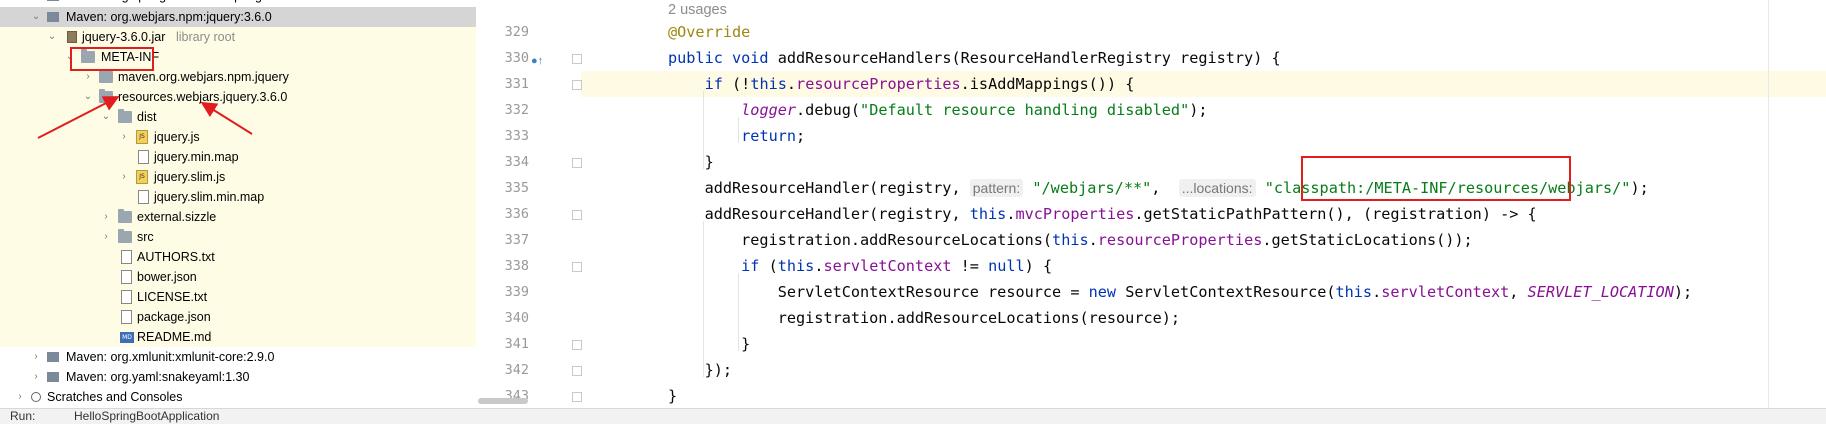 This screenshot has width=1826, height=424. What do you see at coordinates (238, 237) in the screenshot?
I see `tree-row: › src` at bounding box center [238, 237].